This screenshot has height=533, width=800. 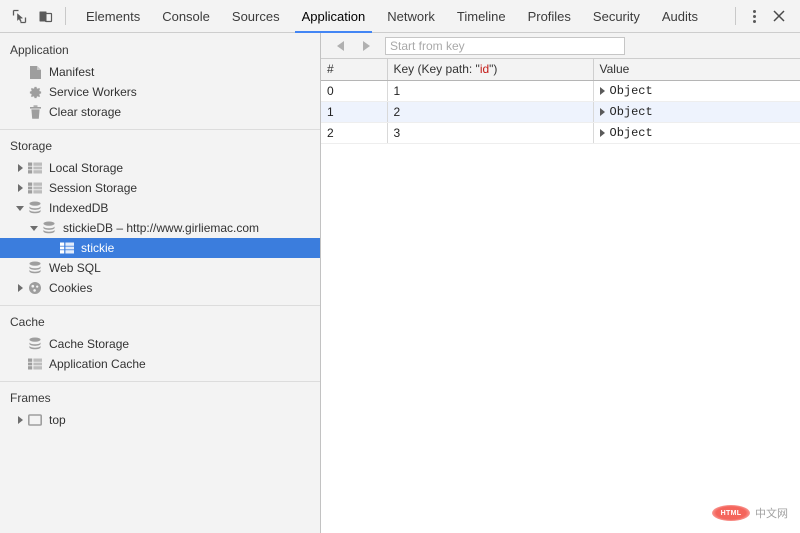 I want to click on sidebar-item-service-workers: Service Workers, so click(x=160, y=92).